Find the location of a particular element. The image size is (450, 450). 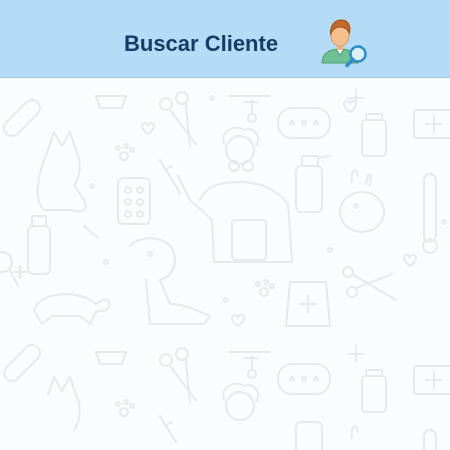

pill-blister-icon is located at coordinates (134, 201).